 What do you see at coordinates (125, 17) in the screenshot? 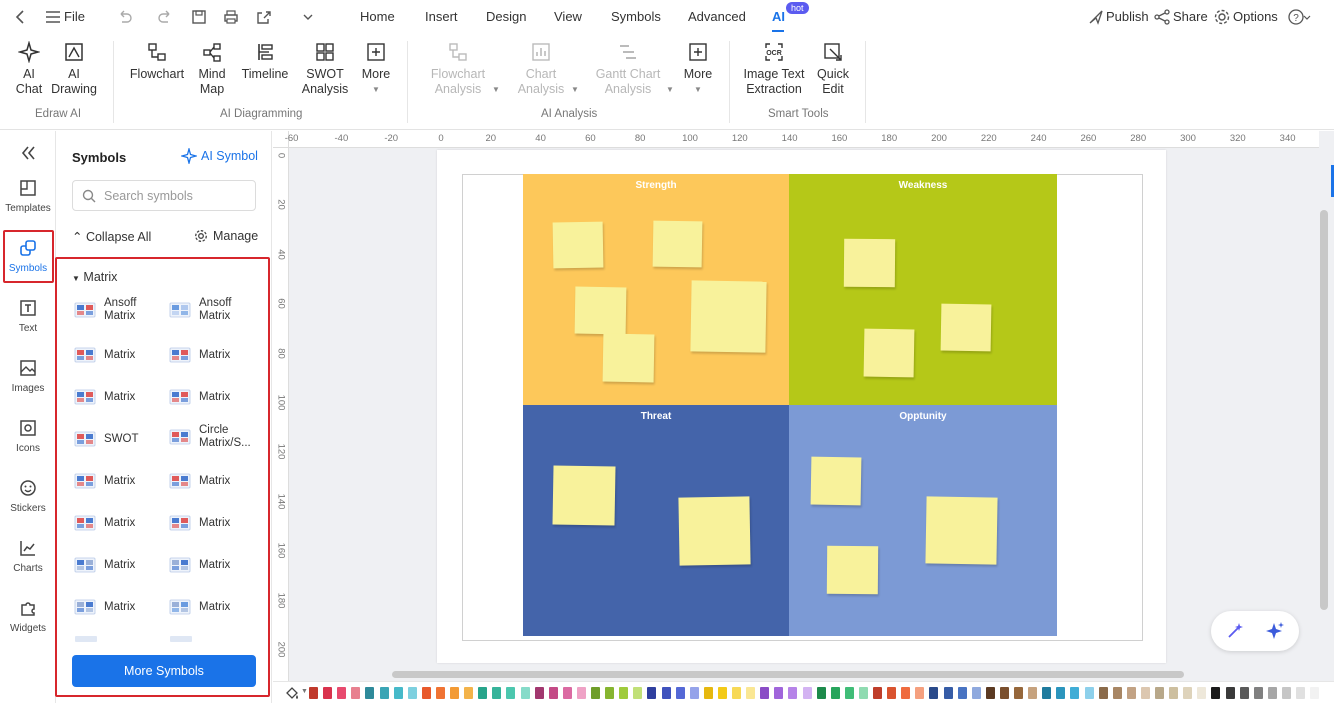
I see `undo-icon` at bounding box center [125, 17].